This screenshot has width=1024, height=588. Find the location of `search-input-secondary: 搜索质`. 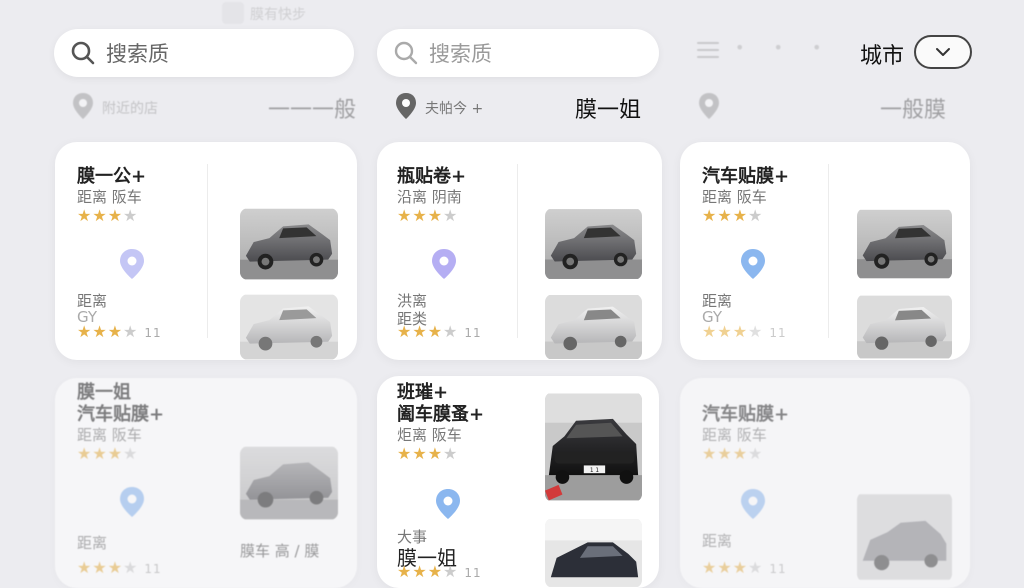

search-input-secondary: 搜索质 is located at coordinates (518, 53).